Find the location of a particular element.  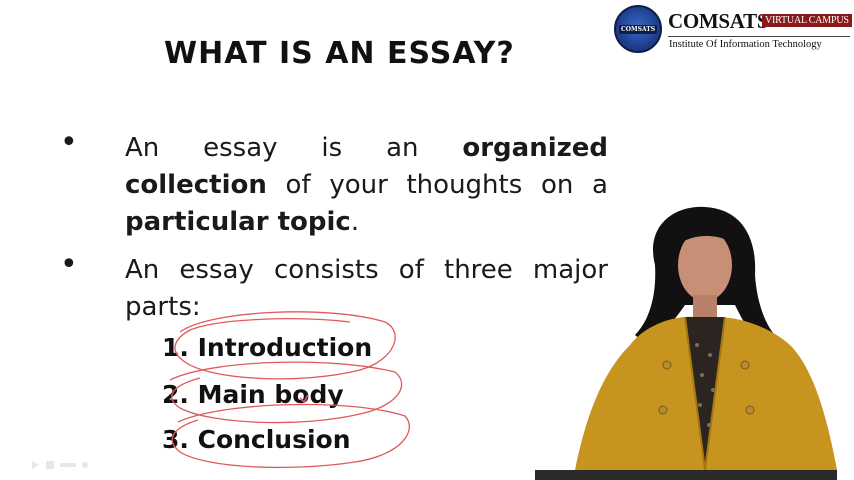

slide-title: WHAT IS AN ESSAY? is located at coordinates (339, 53).